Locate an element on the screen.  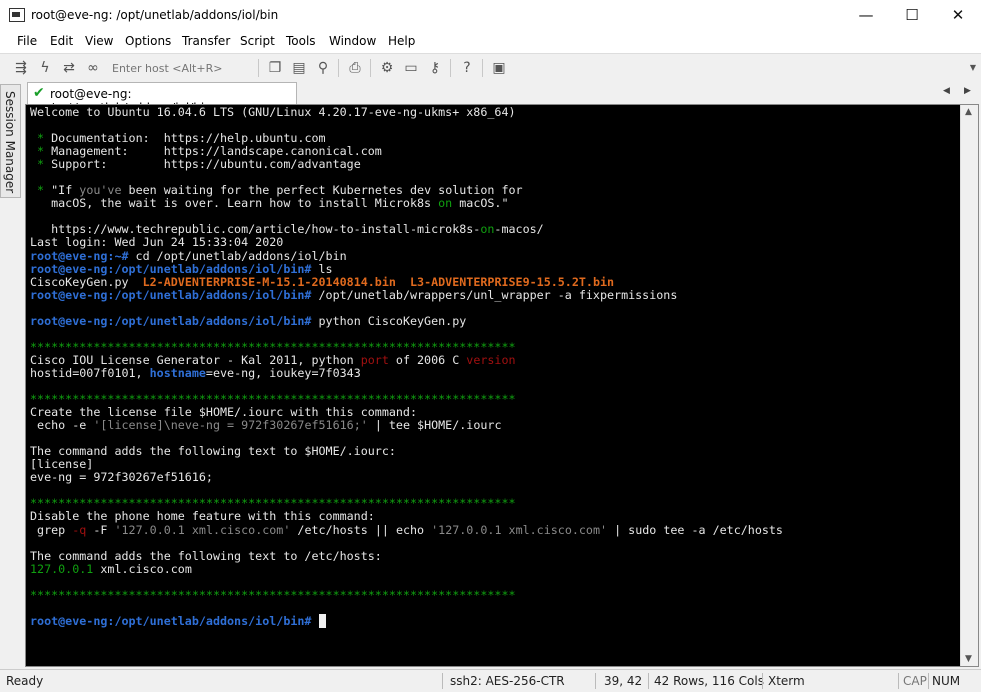
menu-edit: Edit is located at coordinates (61, 41).